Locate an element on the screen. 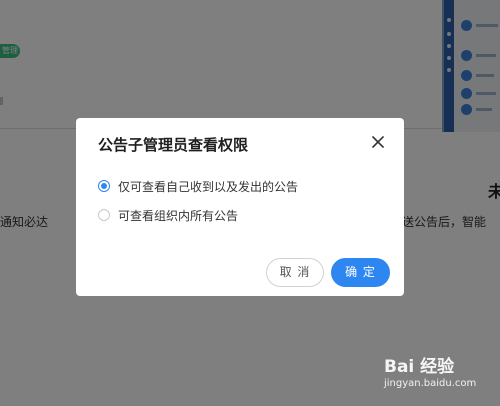  watermark-url: jingyan.baidu.com is located at coordinates (430, 383).